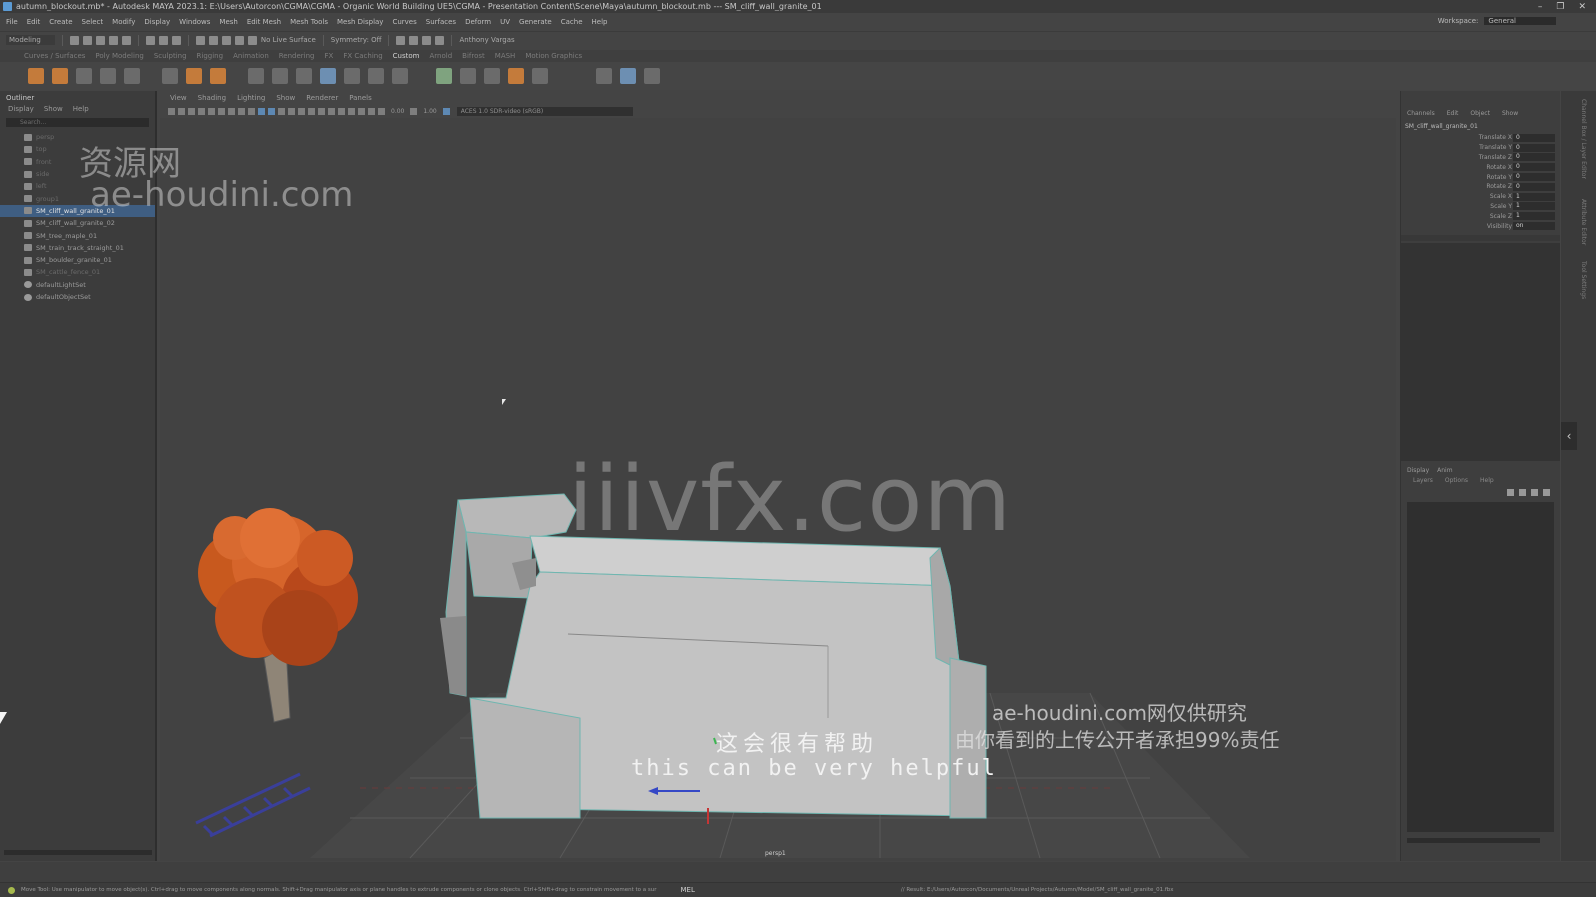 This screenshot has height=897, width=1596. What do you see at coordinates (281, 111) in the screenshot?
I see `wireframe-on-shaded-icon` at bounding box center [281, 111].